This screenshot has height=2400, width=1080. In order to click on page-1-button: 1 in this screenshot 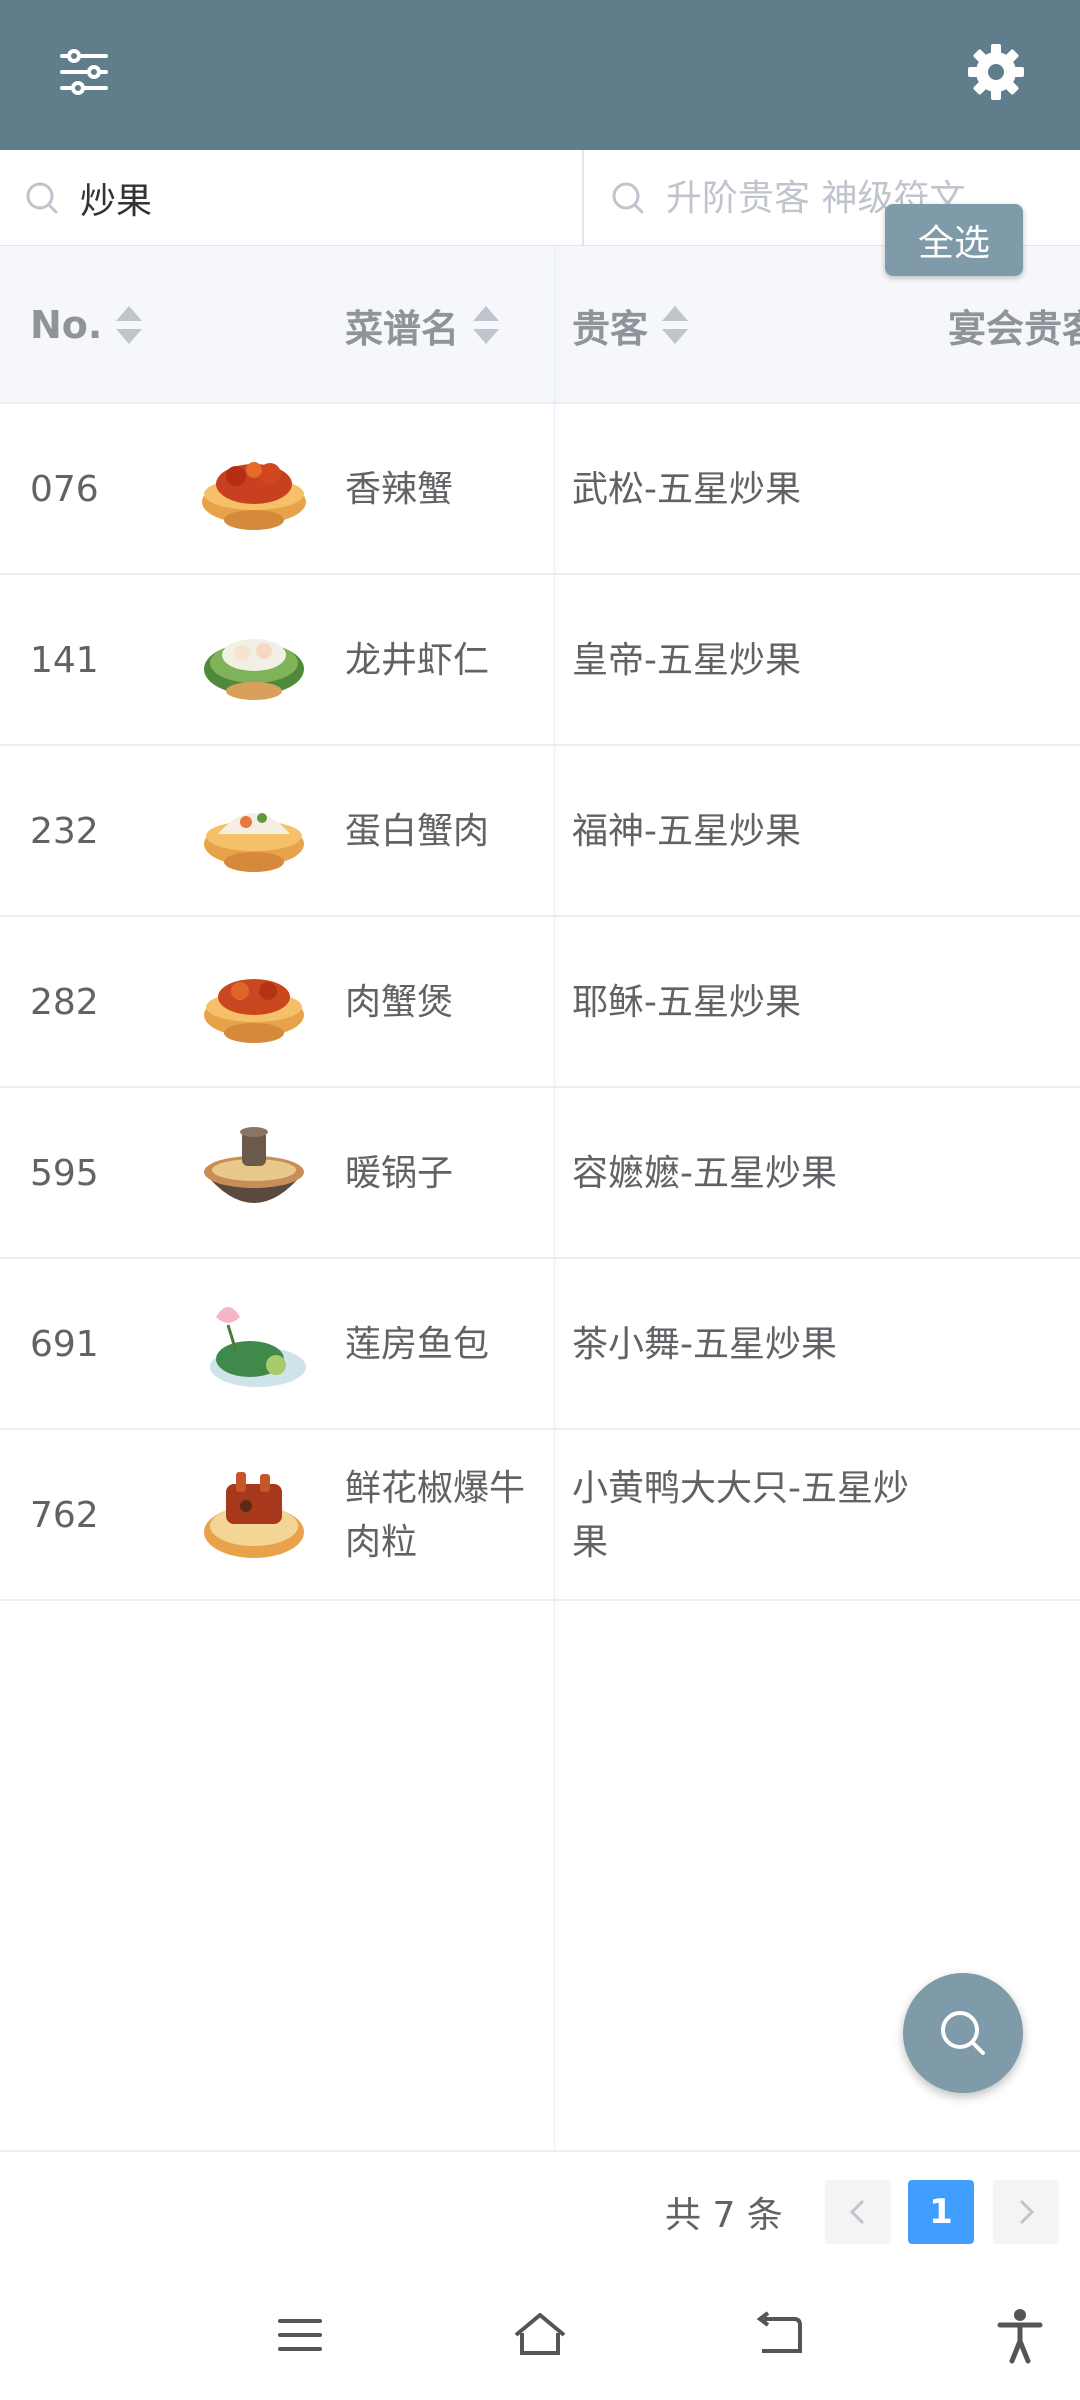, I will do `click(941, 2212)`.